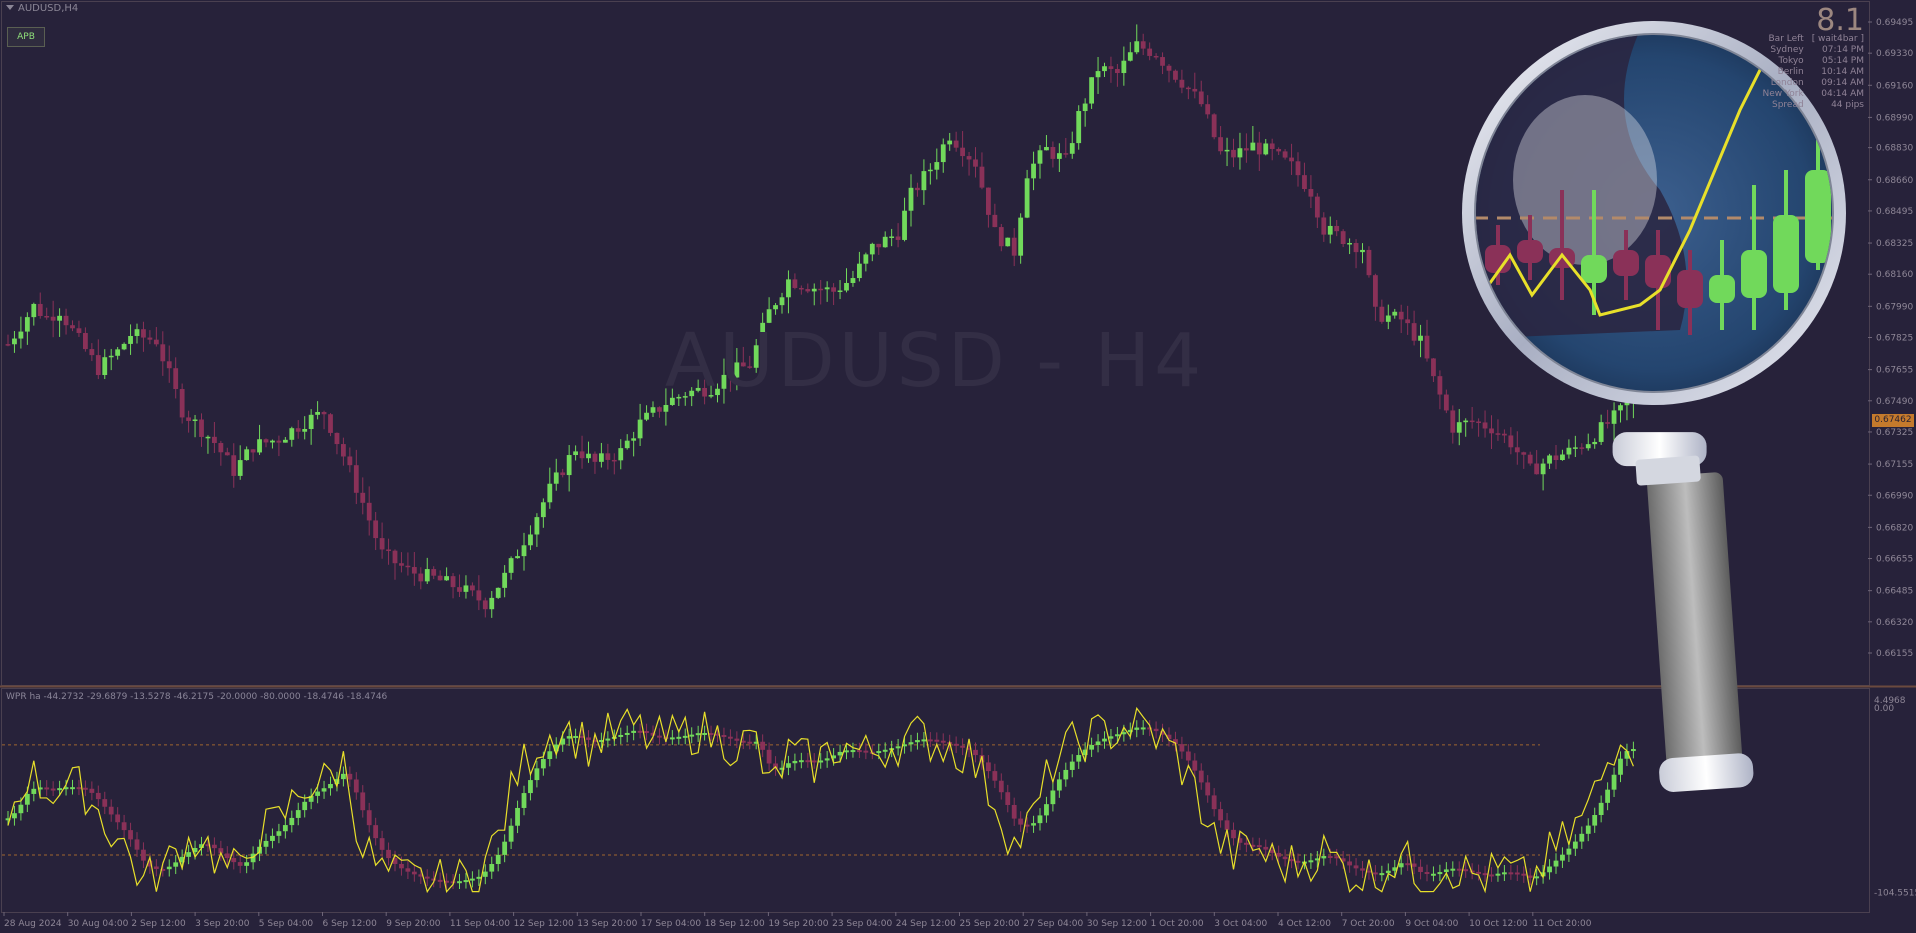 This screenshot has width=1916, height=933. What do you see at coordinates (990, 924) in the screenshot?
I see `time-label: 25 Sep 20:00` at bounding box center [990, 924].